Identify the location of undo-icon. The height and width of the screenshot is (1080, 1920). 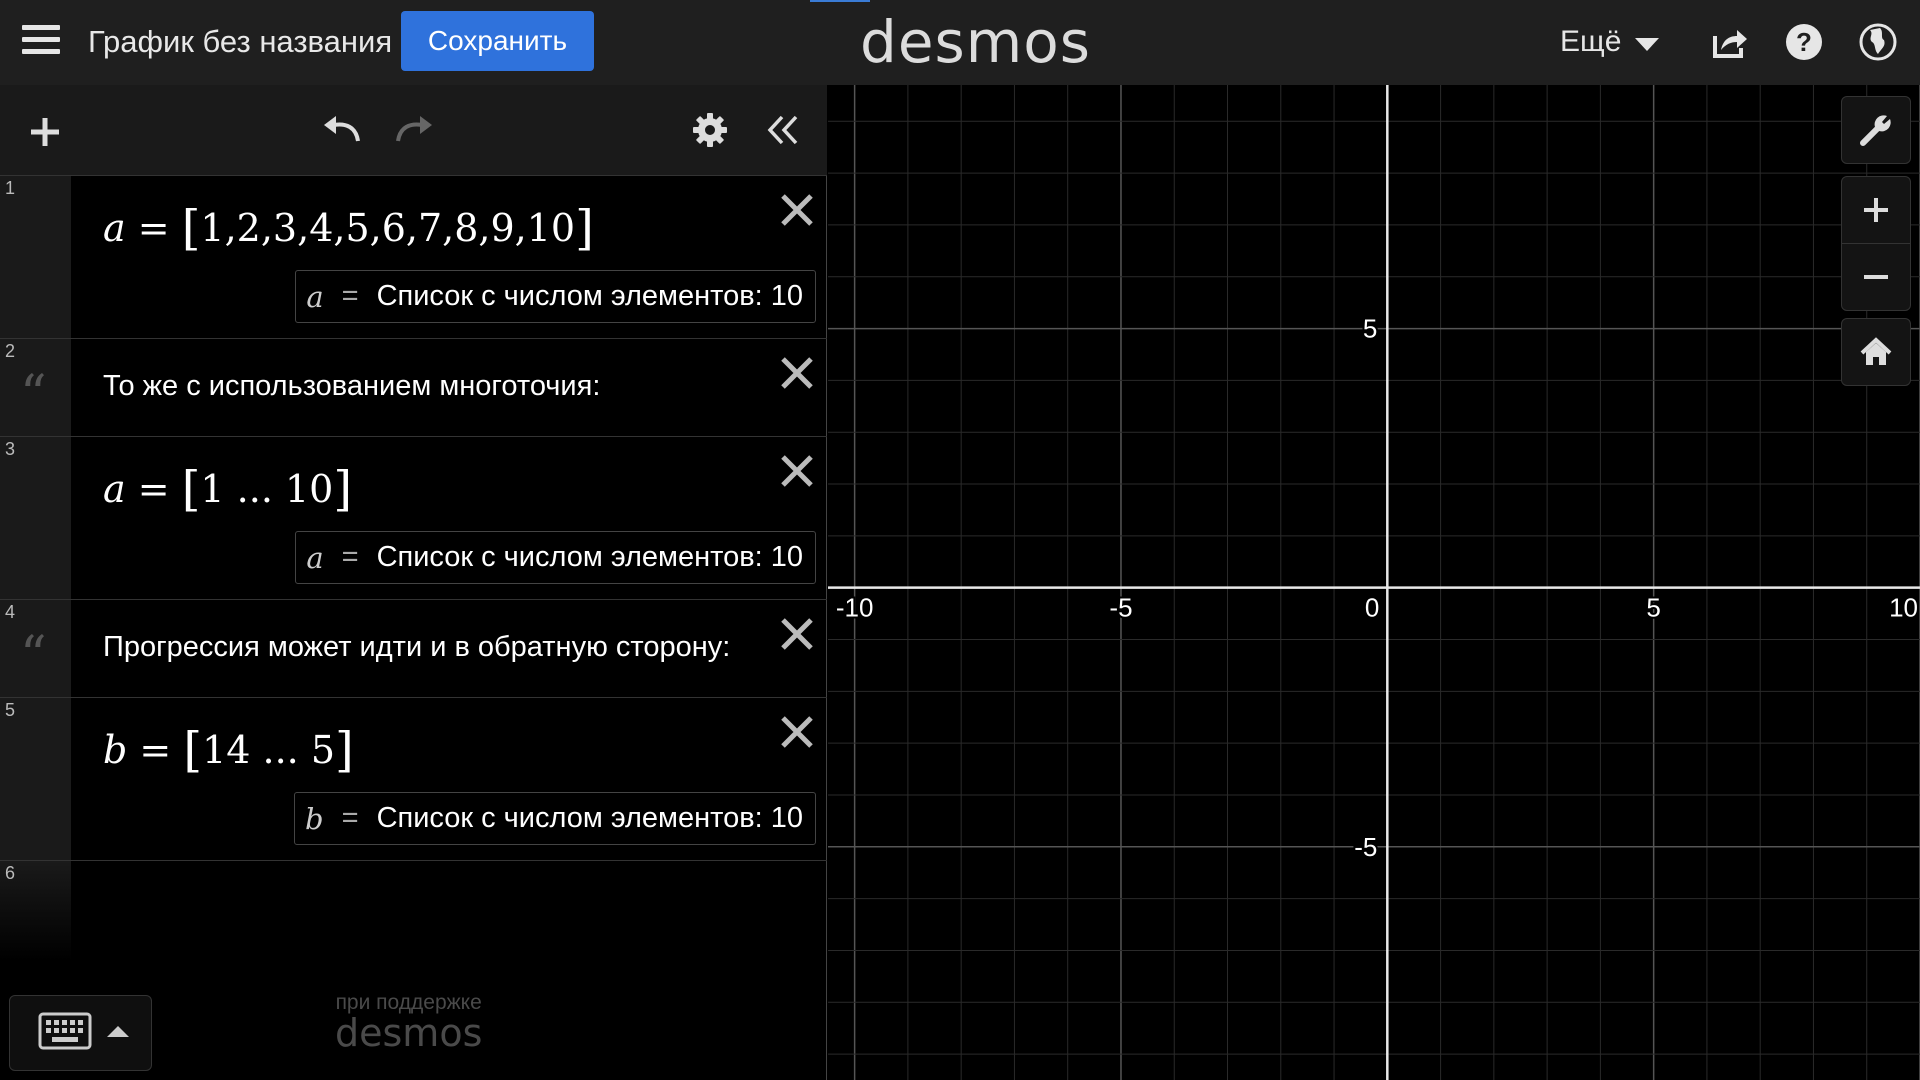
(342, 129).